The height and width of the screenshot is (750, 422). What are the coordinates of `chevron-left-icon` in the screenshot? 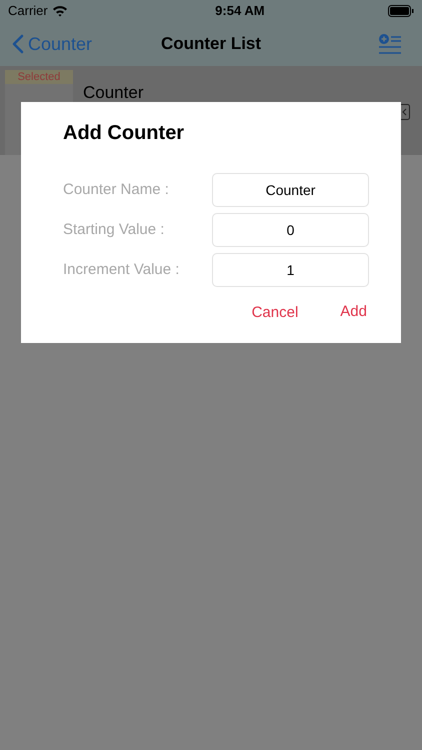 It's located at (18, 44).